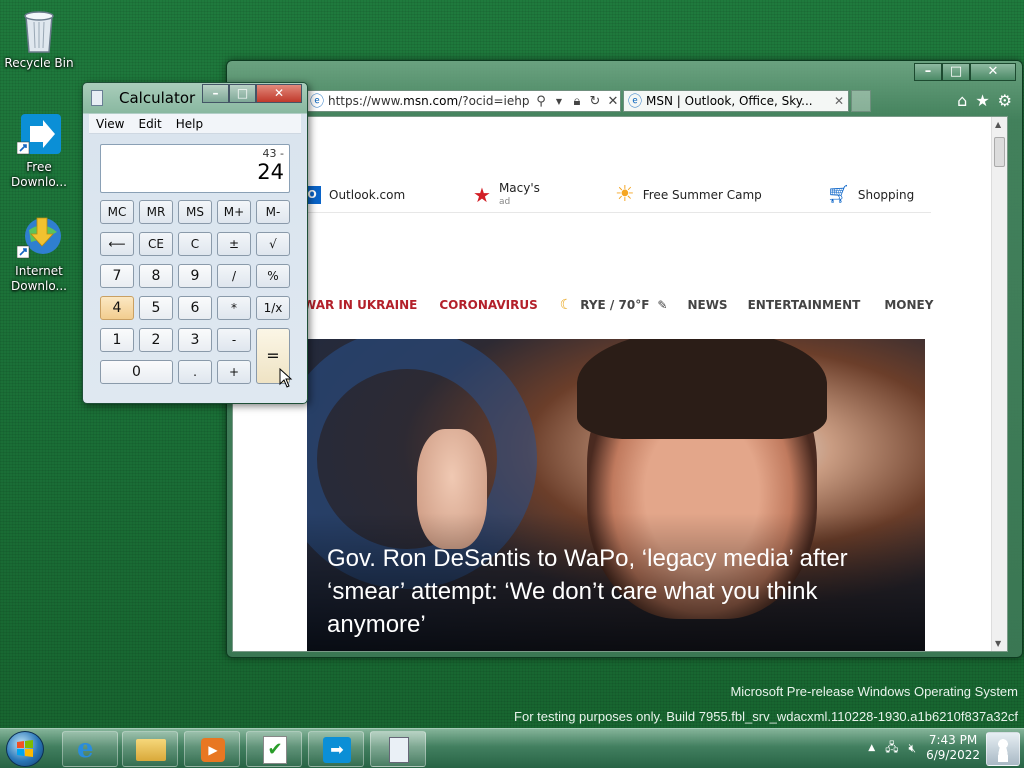 The width and height of the screenshot is (1024, 768). I want to click on calc-close-button: ✕, so click(279, 93).